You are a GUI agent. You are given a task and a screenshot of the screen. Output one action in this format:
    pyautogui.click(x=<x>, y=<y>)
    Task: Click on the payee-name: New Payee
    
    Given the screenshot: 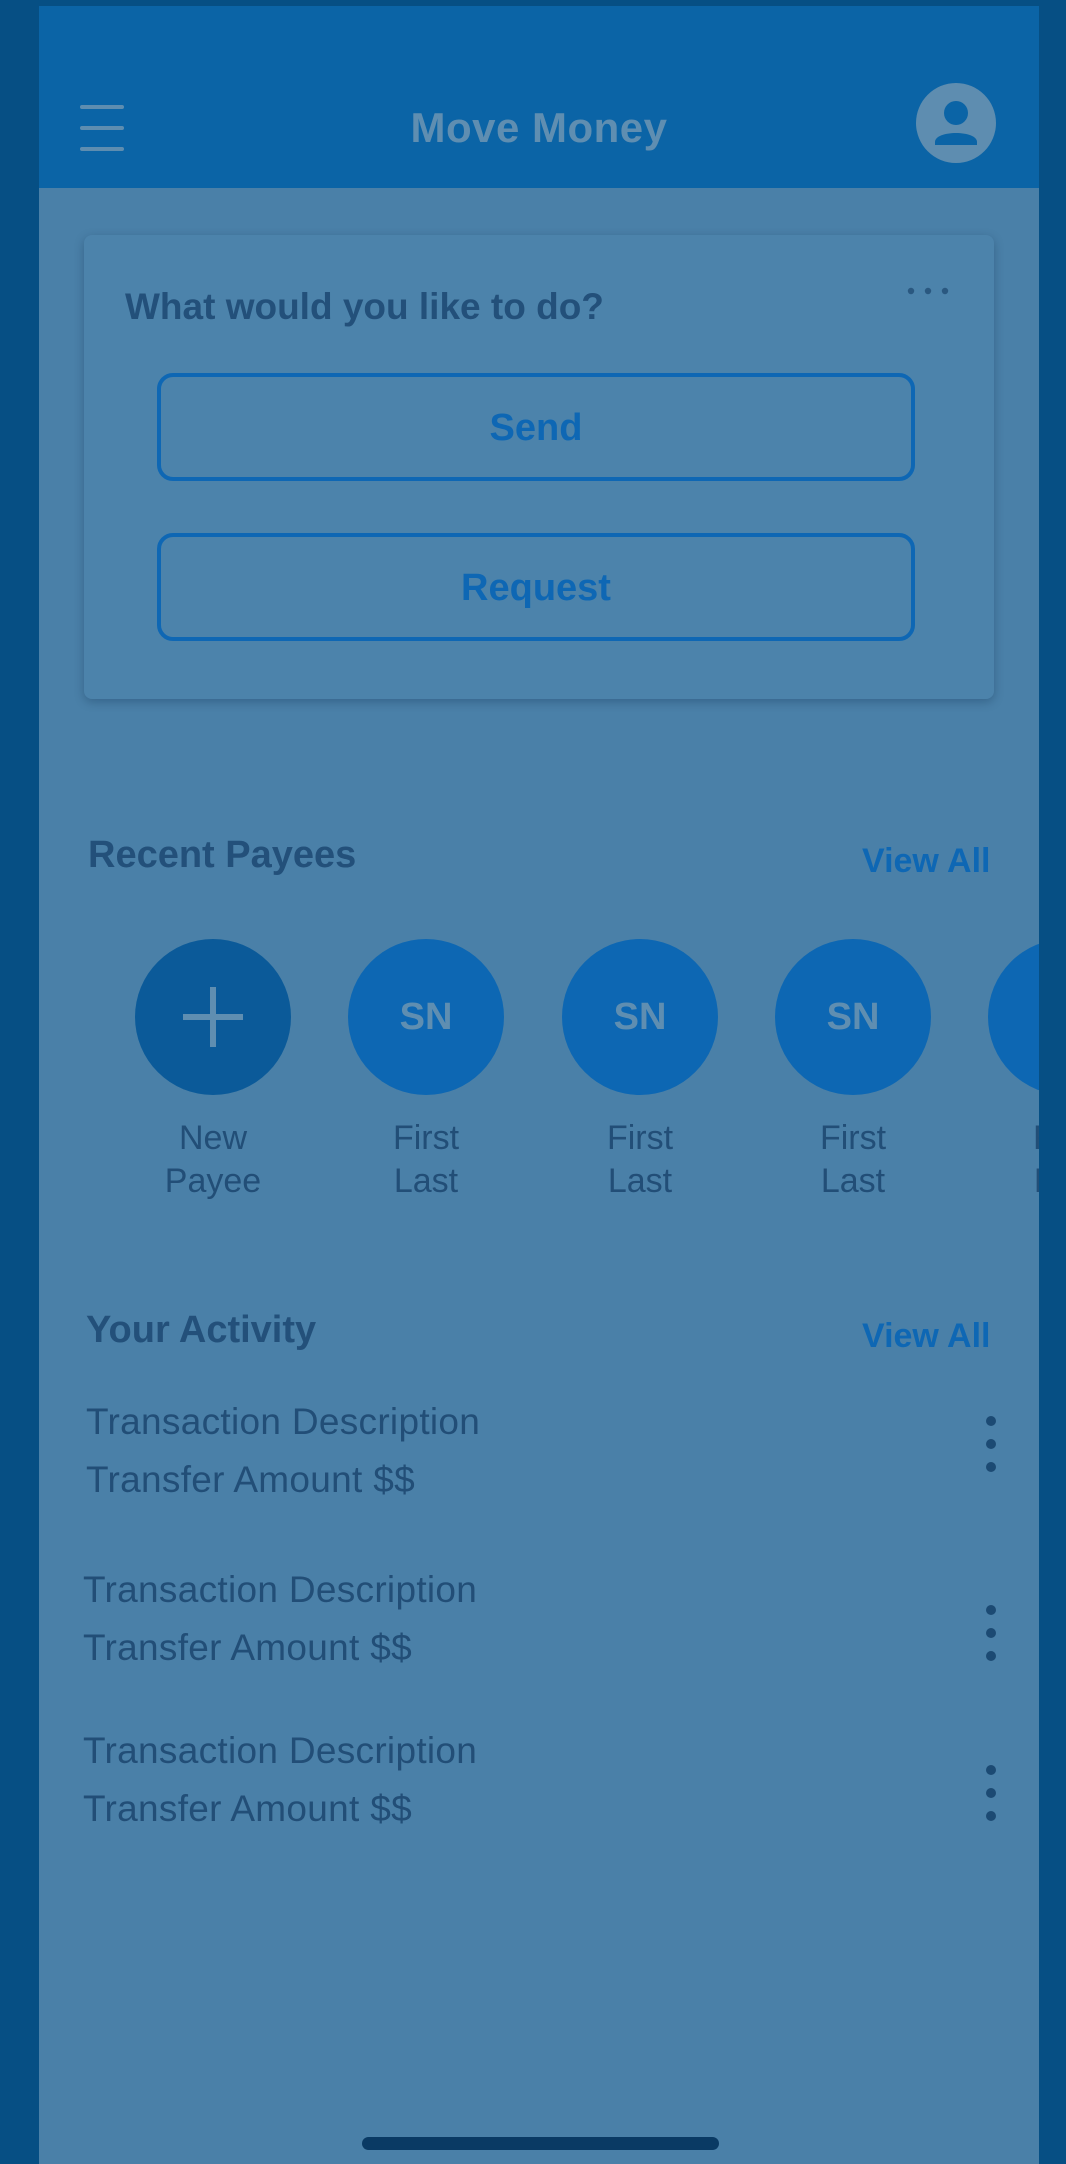 What is the action you would take?
    pyautogui.click(x=213, y=1159)
    